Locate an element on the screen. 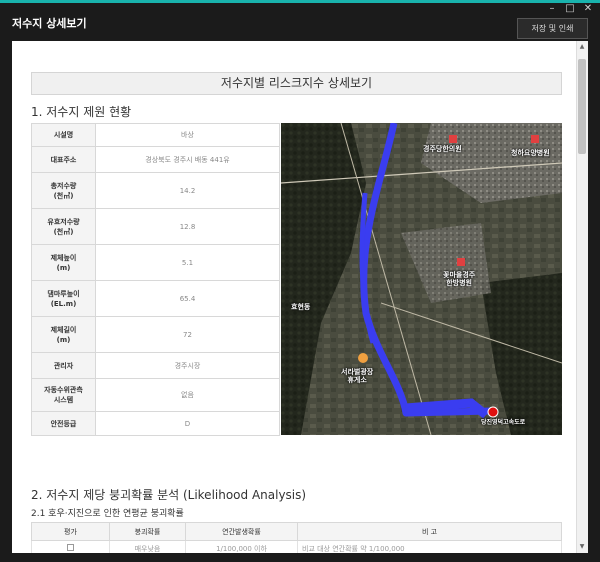 The width and height of the screenshot is (600, 562). table-row: 자동수위관측 시스템 없음 is located at coordinates (155, 395).